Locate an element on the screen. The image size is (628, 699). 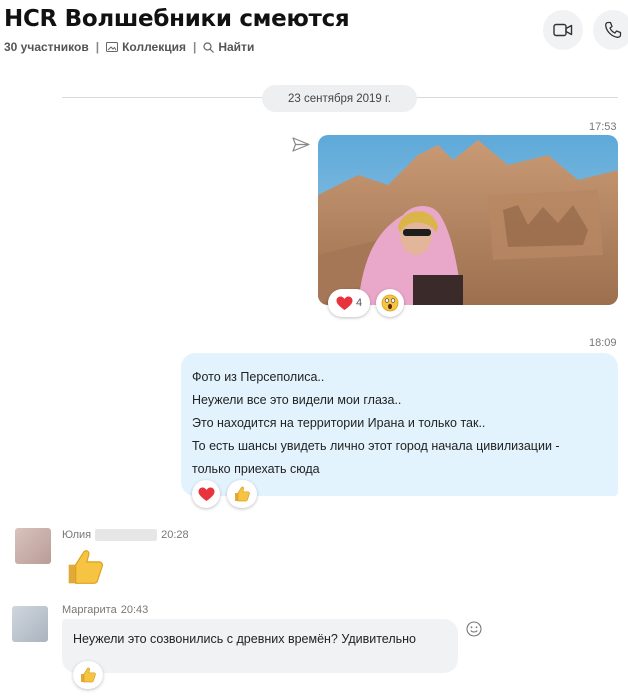
sender-name: Маргарита is located at coordinates (89, 610).